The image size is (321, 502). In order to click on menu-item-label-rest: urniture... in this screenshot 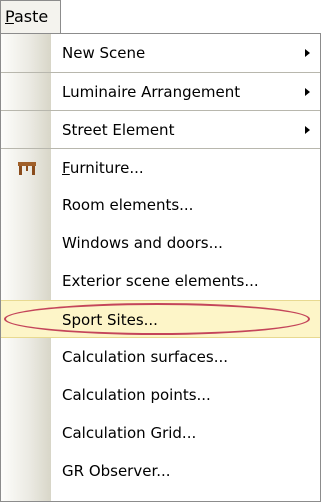, I will do `click(106, 168)`.